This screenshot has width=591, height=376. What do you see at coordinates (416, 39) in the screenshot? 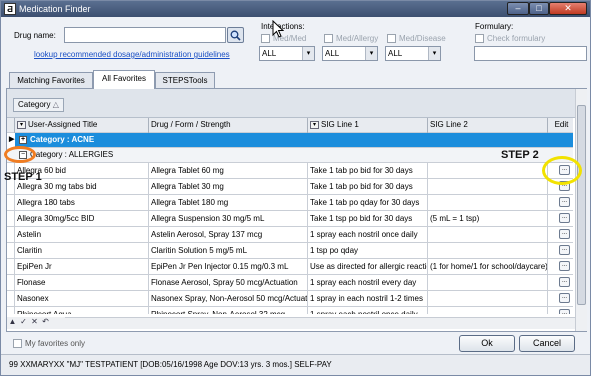
I see `med-disease-checkbox: Med/Disease` at bounding box center [416, 39].